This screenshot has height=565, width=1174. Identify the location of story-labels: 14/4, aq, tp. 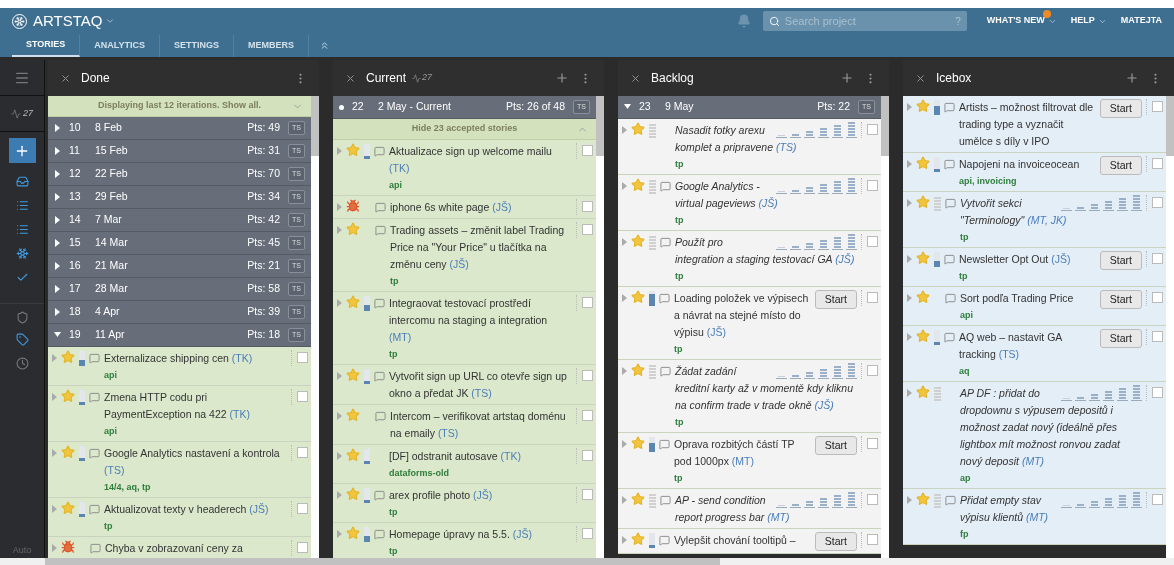
(195, 487).